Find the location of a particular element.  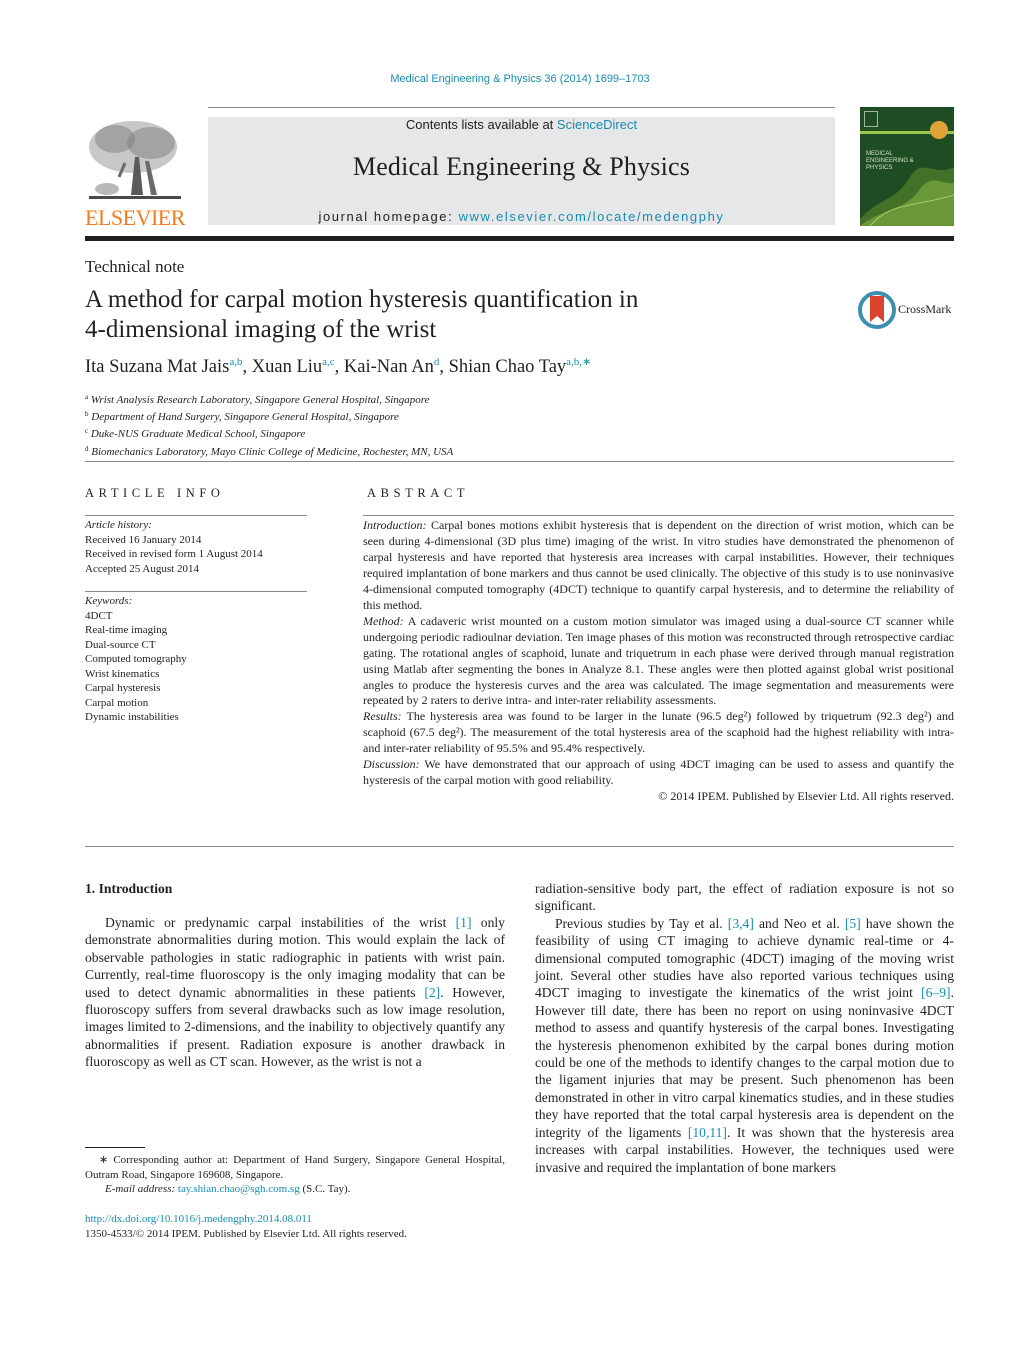

keyword: Computed tomography is located at coordinates (136, 659).